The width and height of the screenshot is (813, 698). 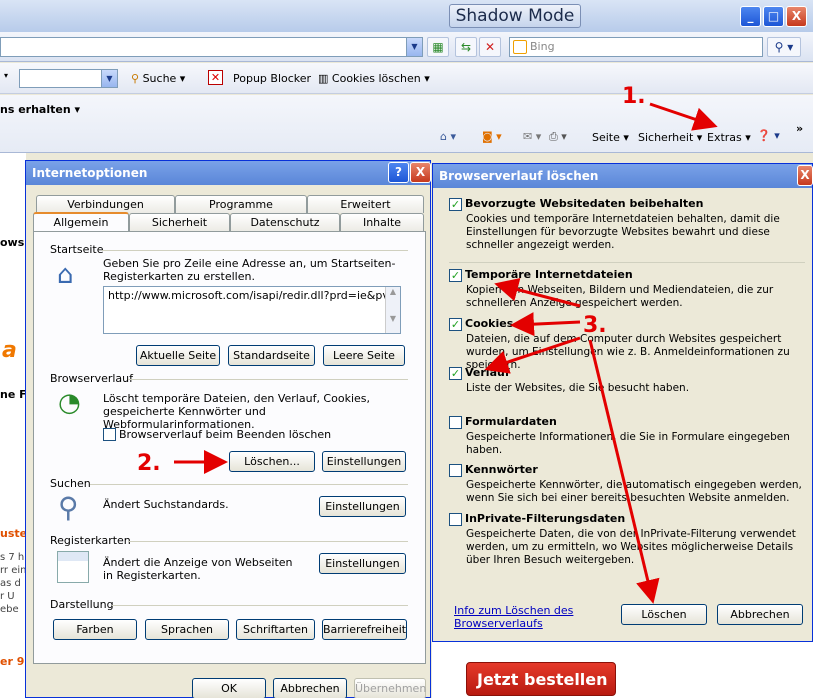 I want to click on annotation-step-1: 1., so click(x=634, y=96).